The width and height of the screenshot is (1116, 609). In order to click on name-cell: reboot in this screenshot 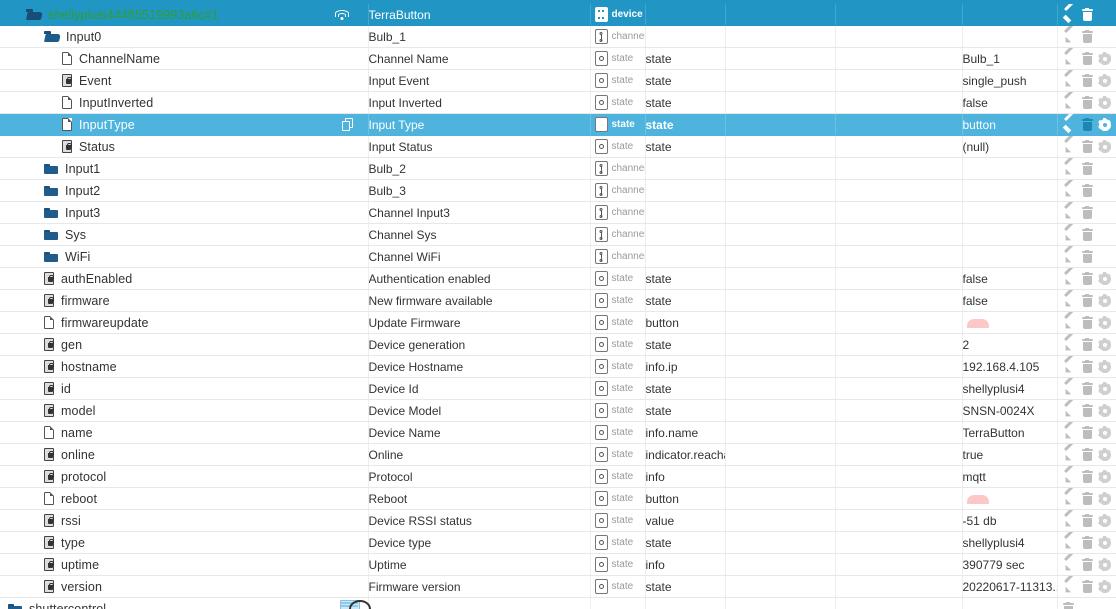, I will do `click(184, 498)`.